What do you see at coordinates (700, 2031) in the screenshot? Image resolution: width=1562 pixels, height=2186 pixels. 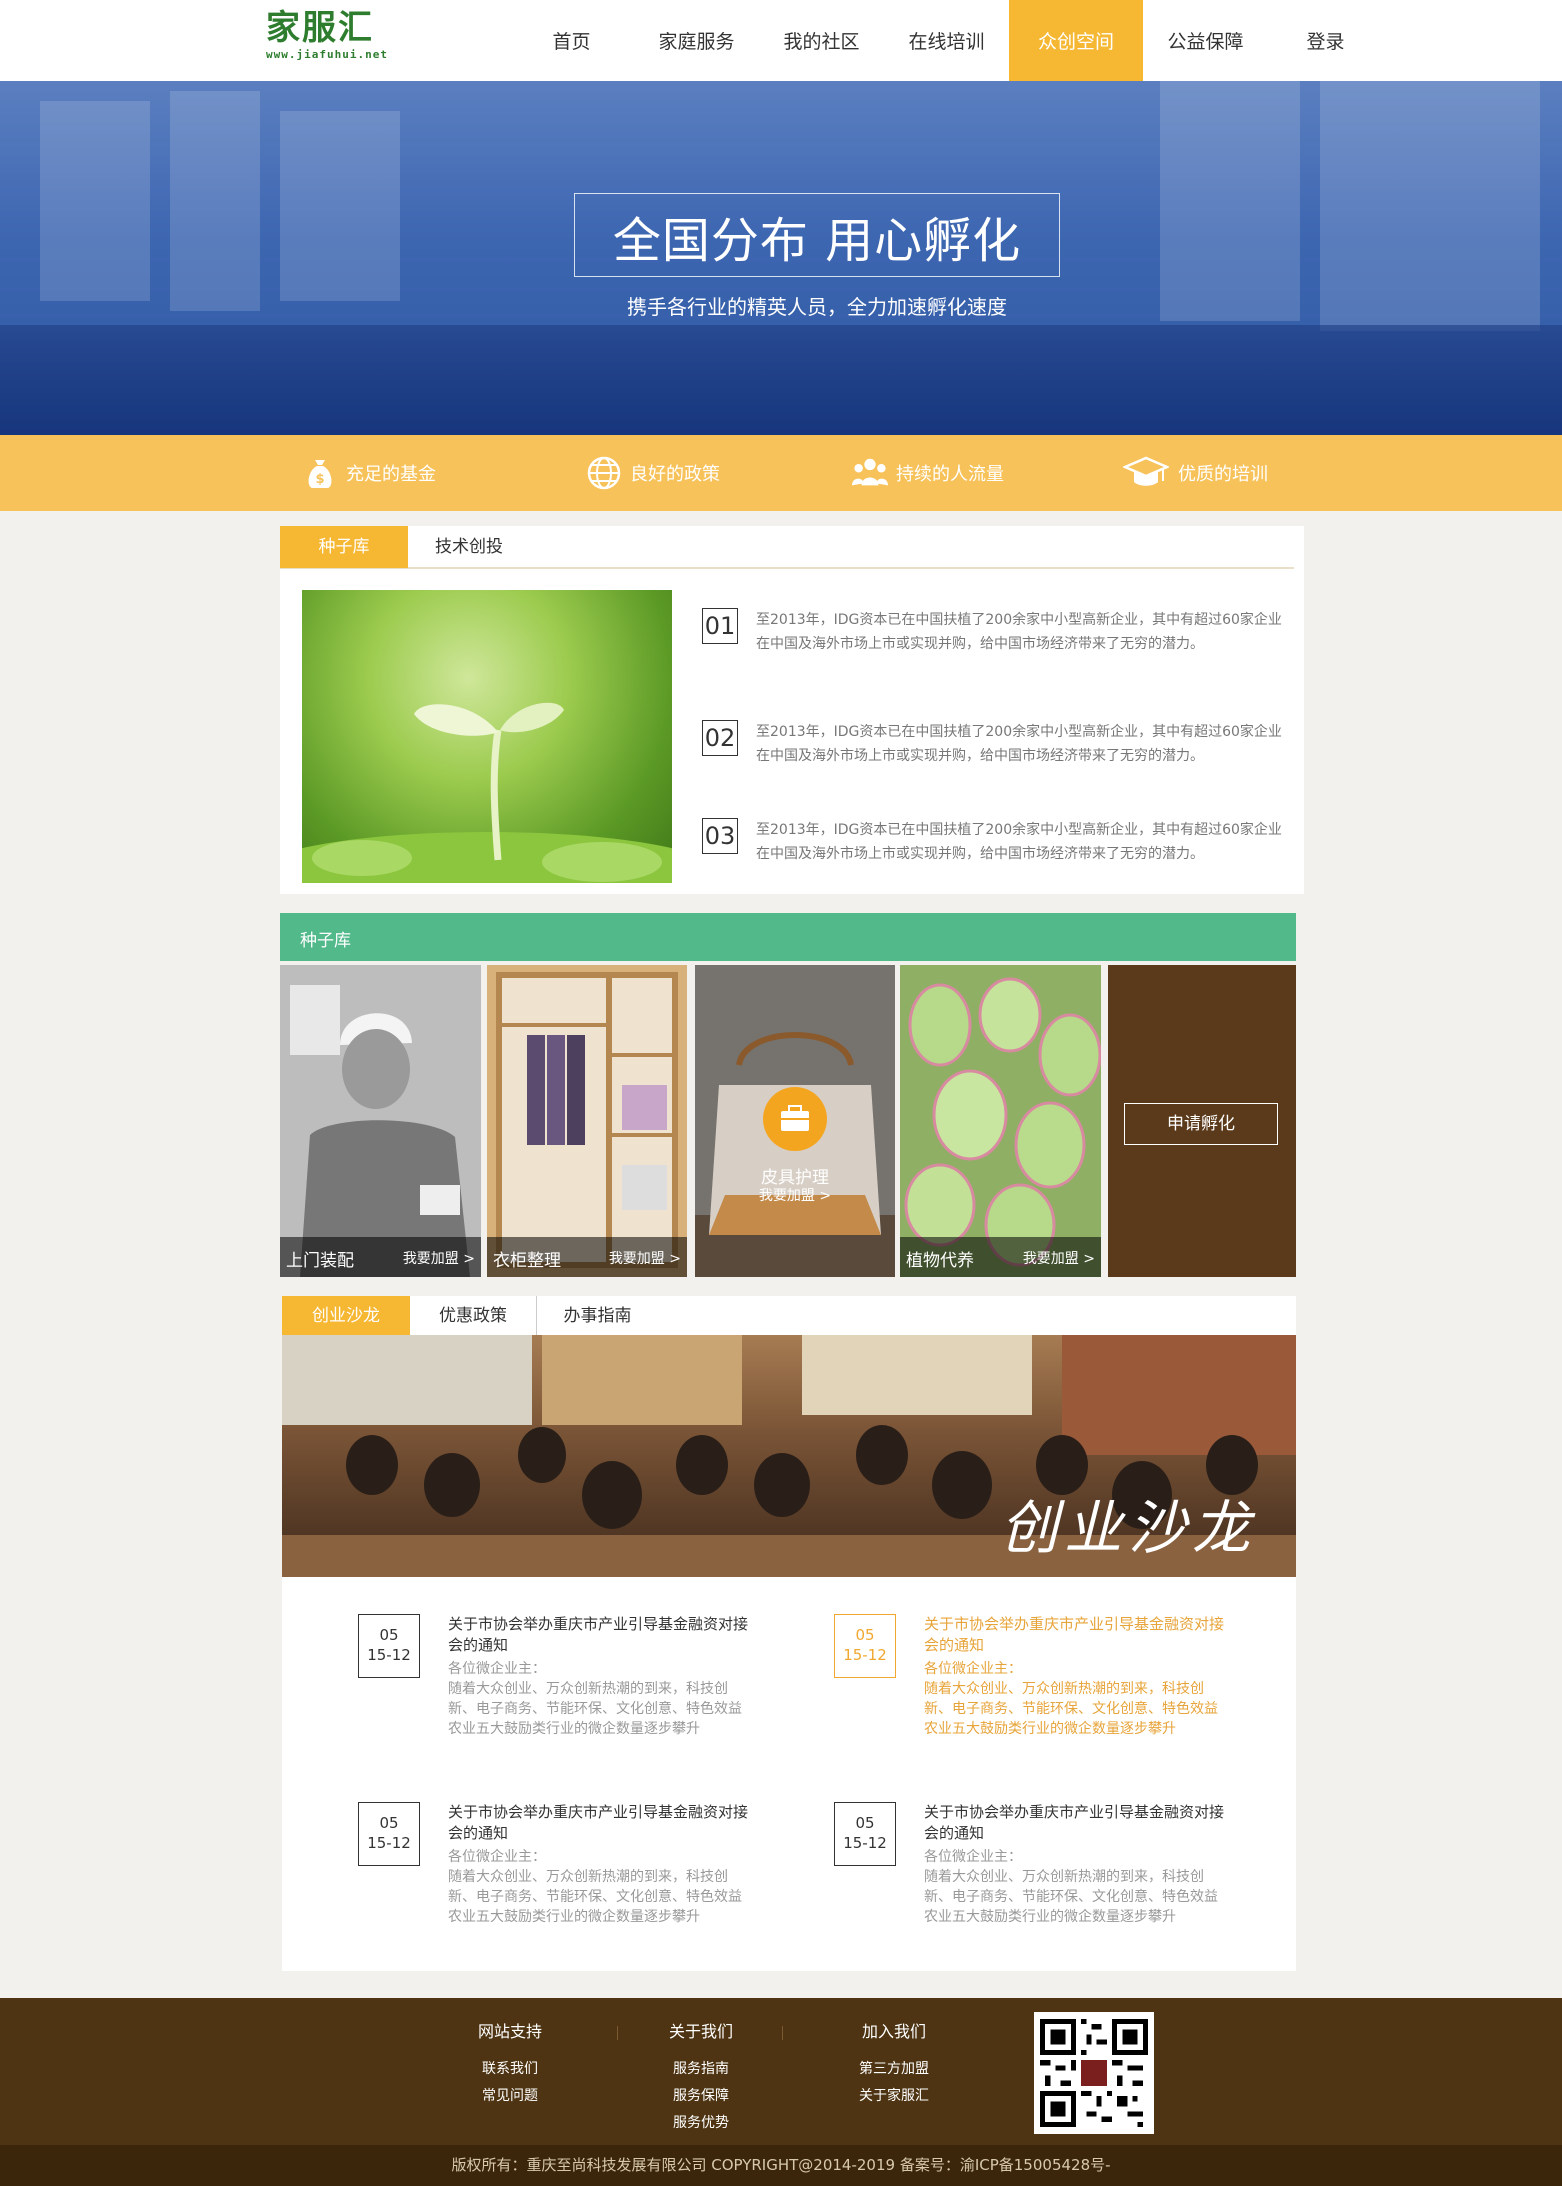 I see `footer-col-title: 关于我们` at bounding box center [700, 2031].